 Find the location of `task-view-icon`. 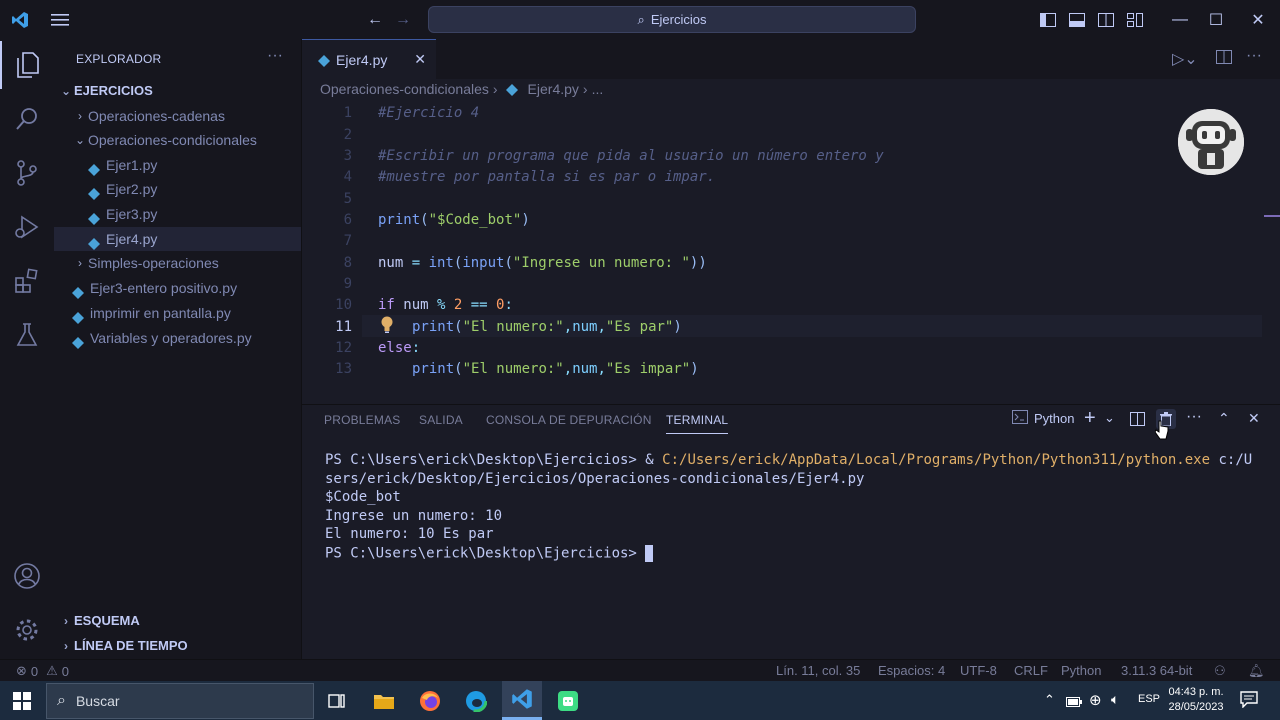

task-view-icon is located at coordinates (337, 700).